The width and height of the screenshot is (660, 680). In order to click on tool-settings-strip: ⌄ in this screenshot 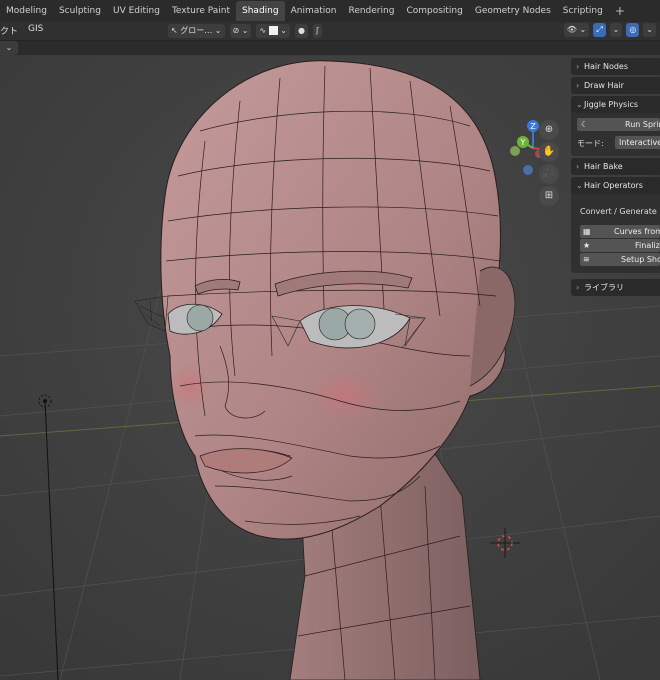, I will do `click(330, 48)`.